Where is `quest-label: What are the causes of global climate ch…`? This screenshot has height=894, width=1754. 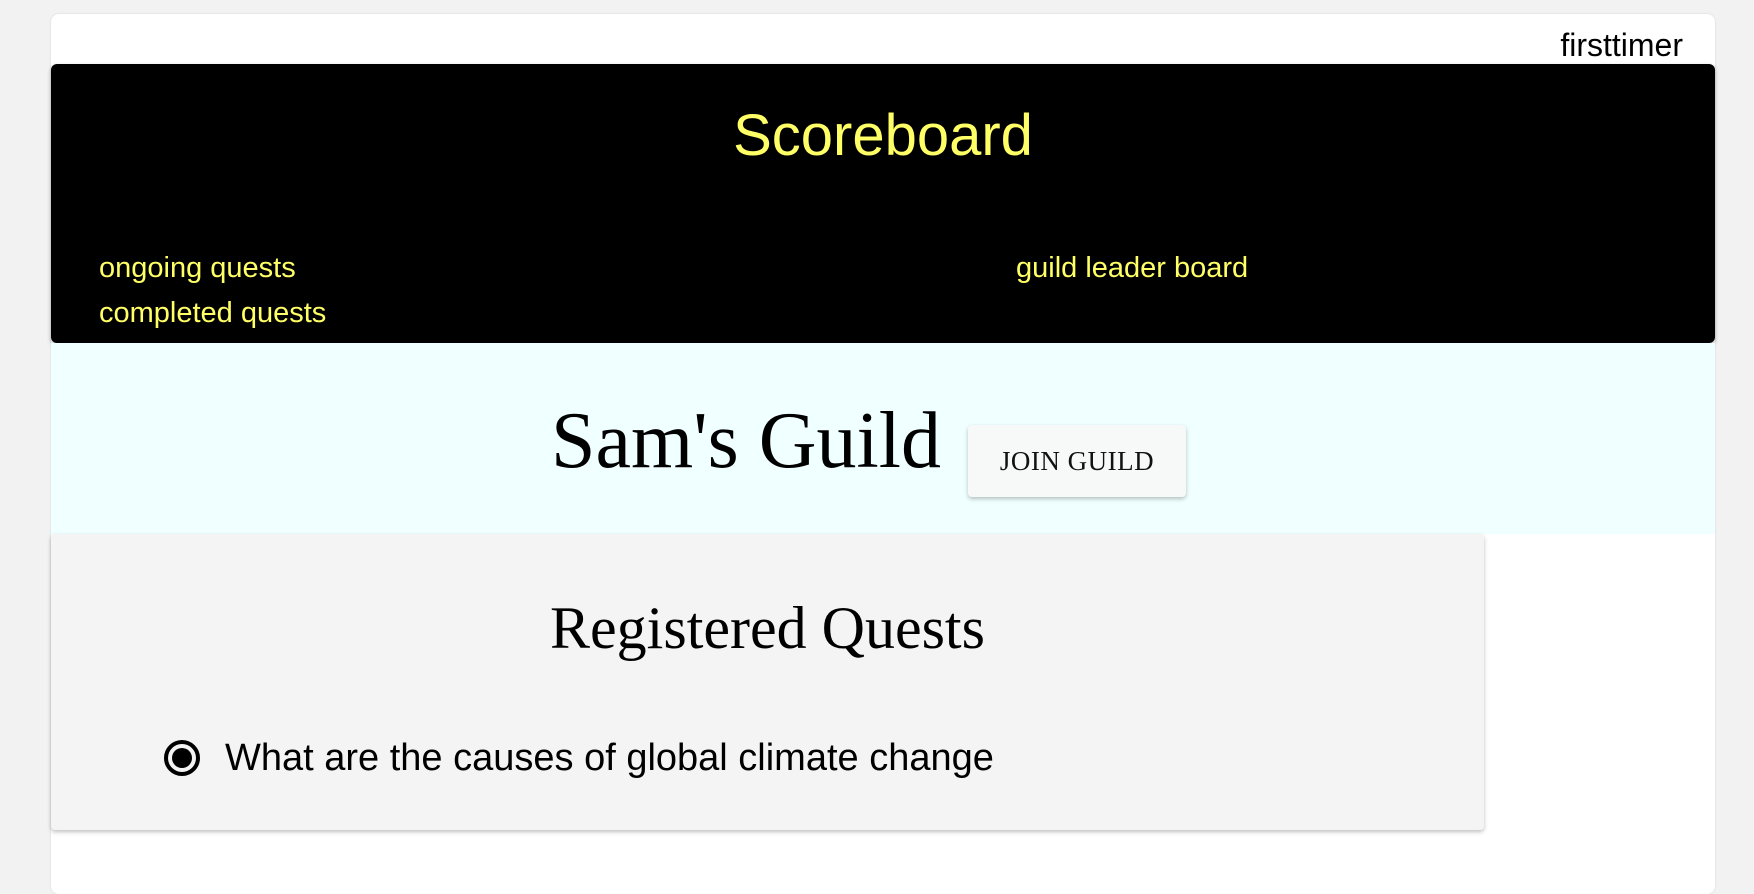
quest-label: What are the causes of global climate ch… is located at coordinates (609, 758).